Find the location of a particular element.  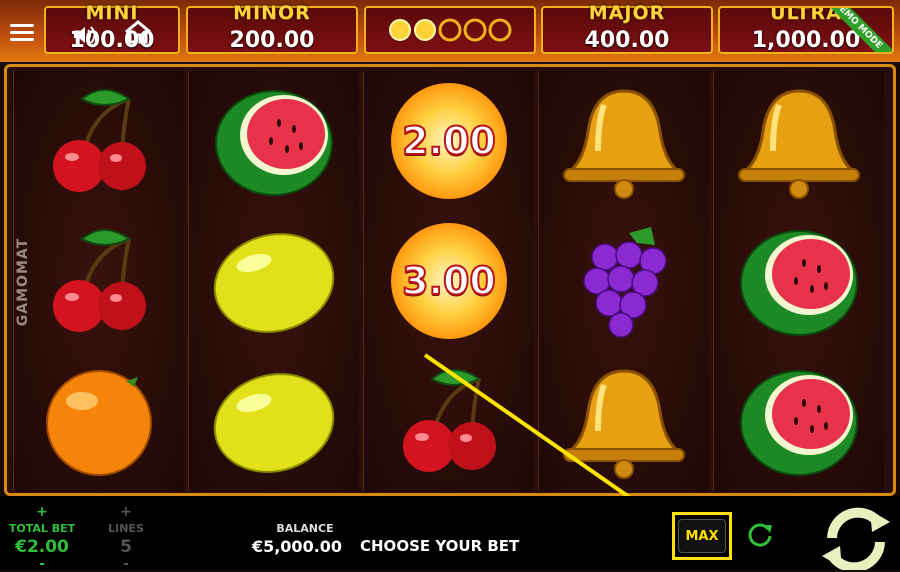

lines-increase-button: + is located at coordinates (126, 512).